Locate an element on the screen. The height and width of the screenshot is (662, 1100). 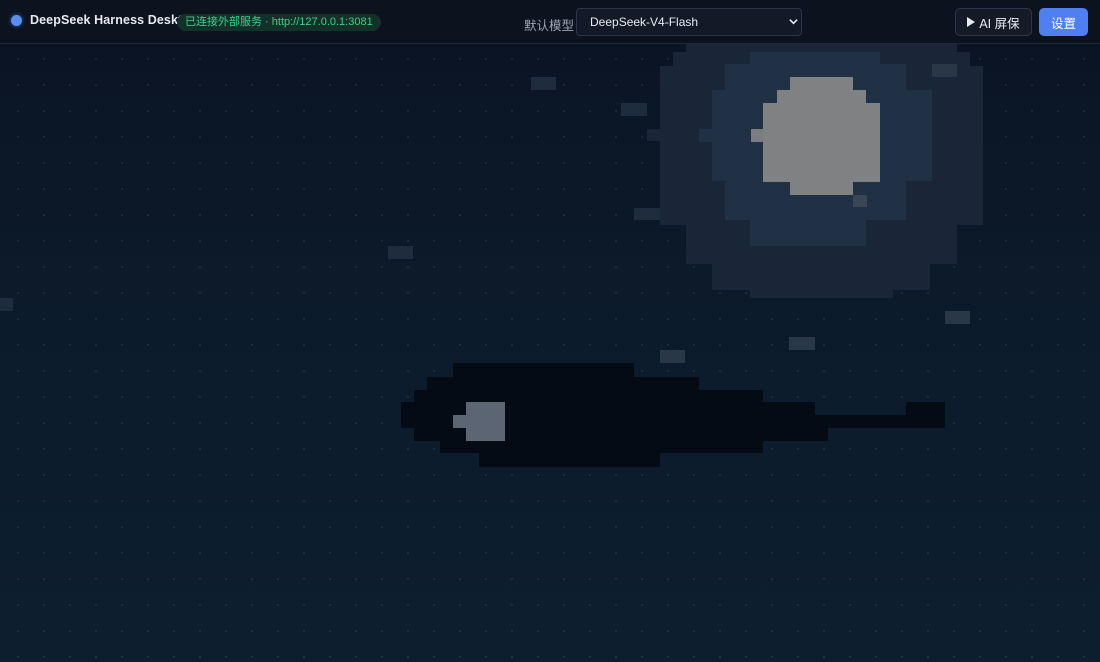
whale-eye is located at coordinates (485, 421).